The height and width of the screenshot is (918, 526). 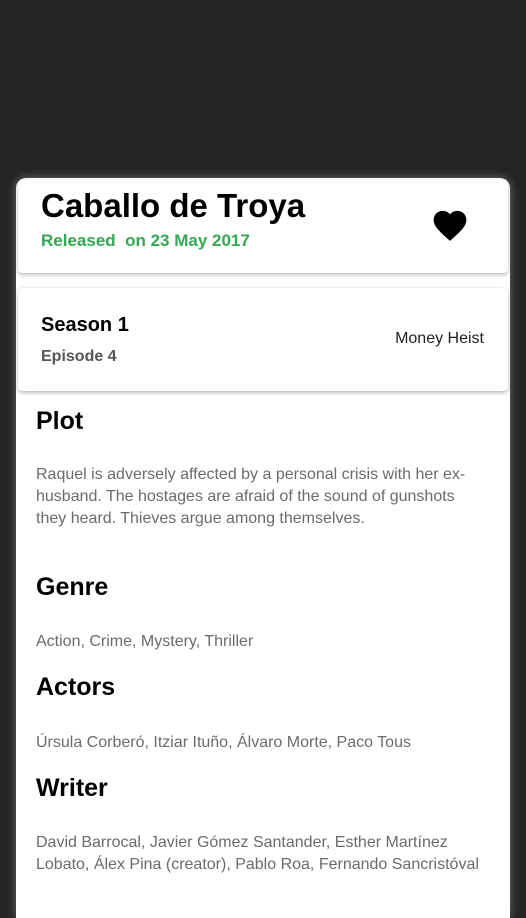 What do you see at coordinates (79, 356) in the screenshot?
I see `episode-number-label: Episode 4` at bounding box center [79, 356].